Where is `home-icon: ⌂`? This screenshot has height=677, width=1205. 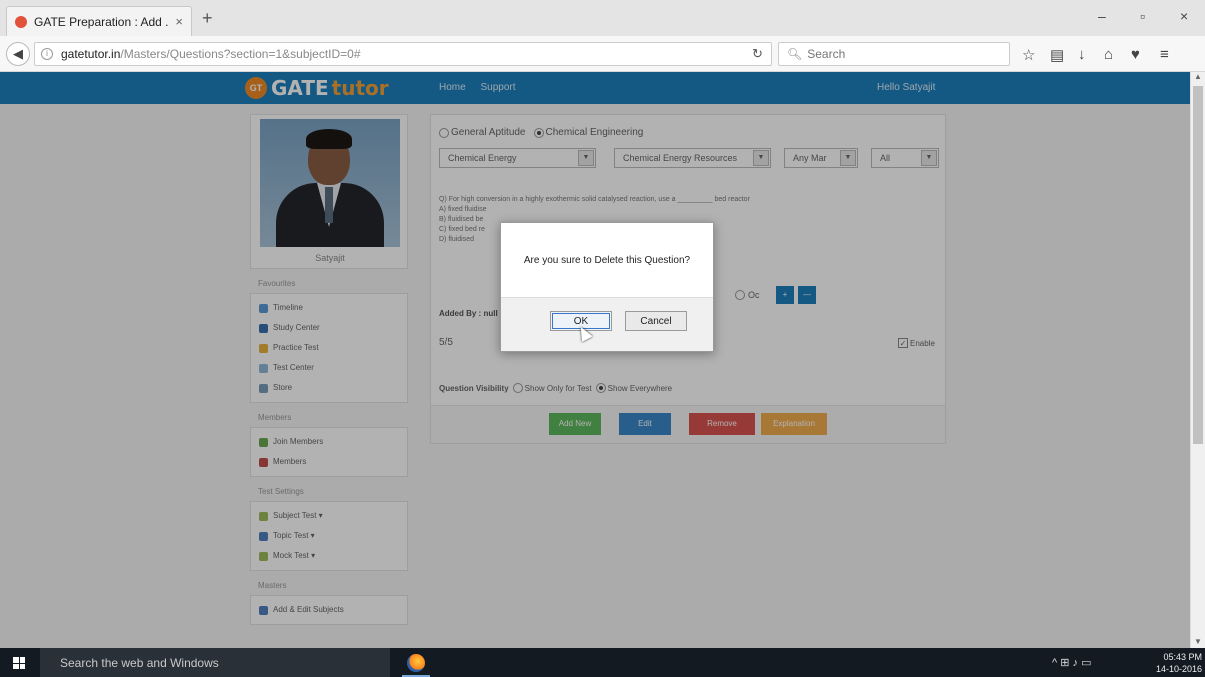
home-icon: ⌂ is located at coordinates (1108, 54).